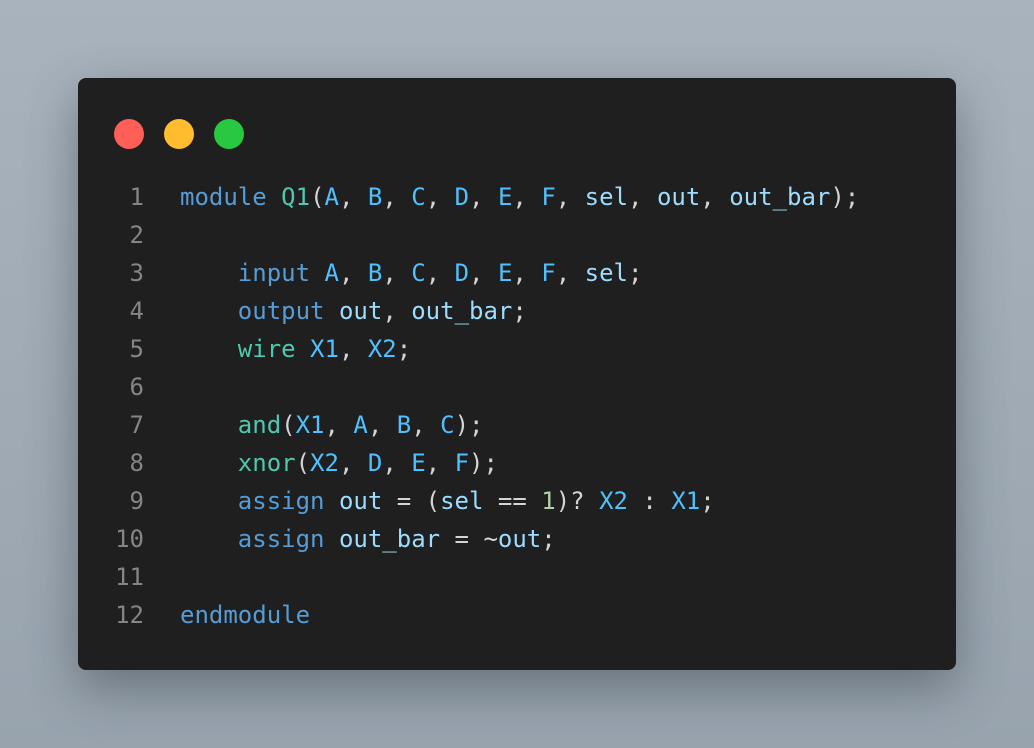 Image resolution: width=1034 pixels, height=748 pixels. What do you see at coordinates (517, 615) in the screenshot?
I see `code-line: 12 endmodule` at bounding box center [517, 615].